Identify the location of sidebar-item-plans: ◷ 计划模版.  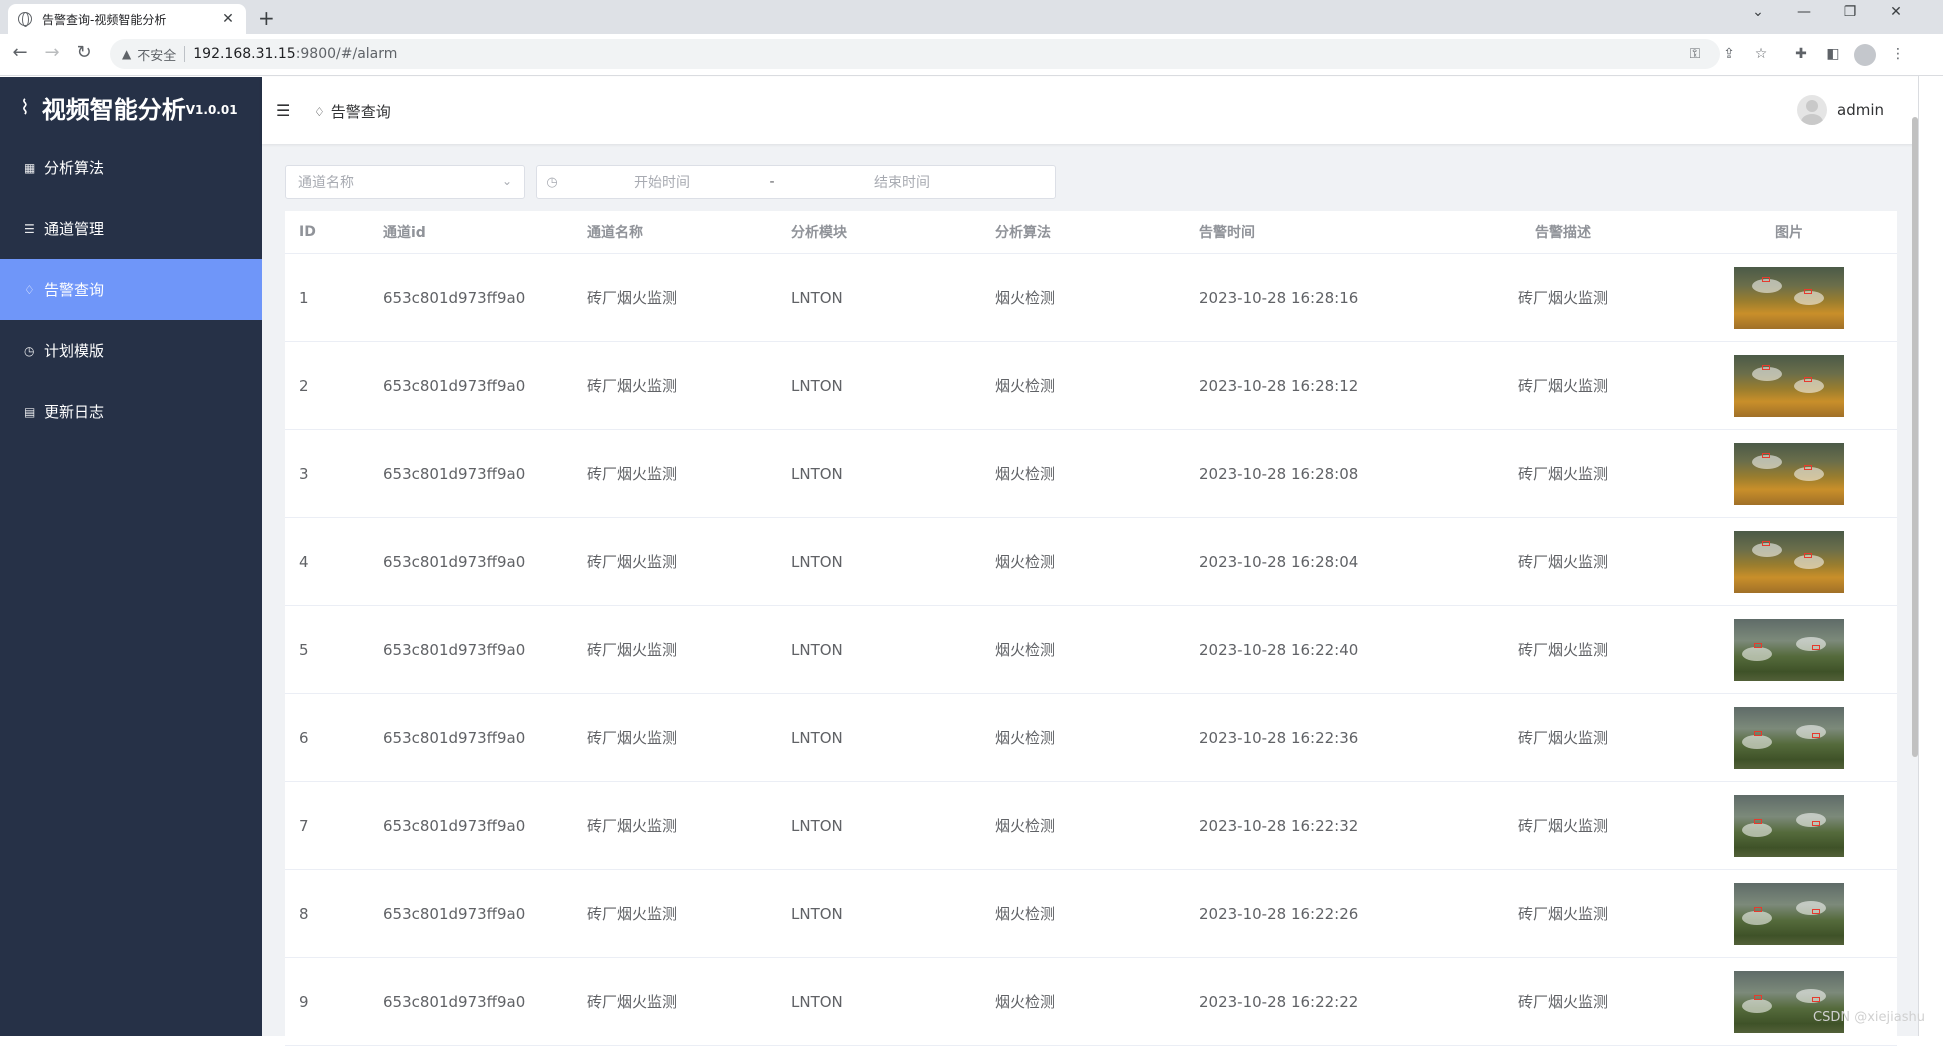
(131, 350).